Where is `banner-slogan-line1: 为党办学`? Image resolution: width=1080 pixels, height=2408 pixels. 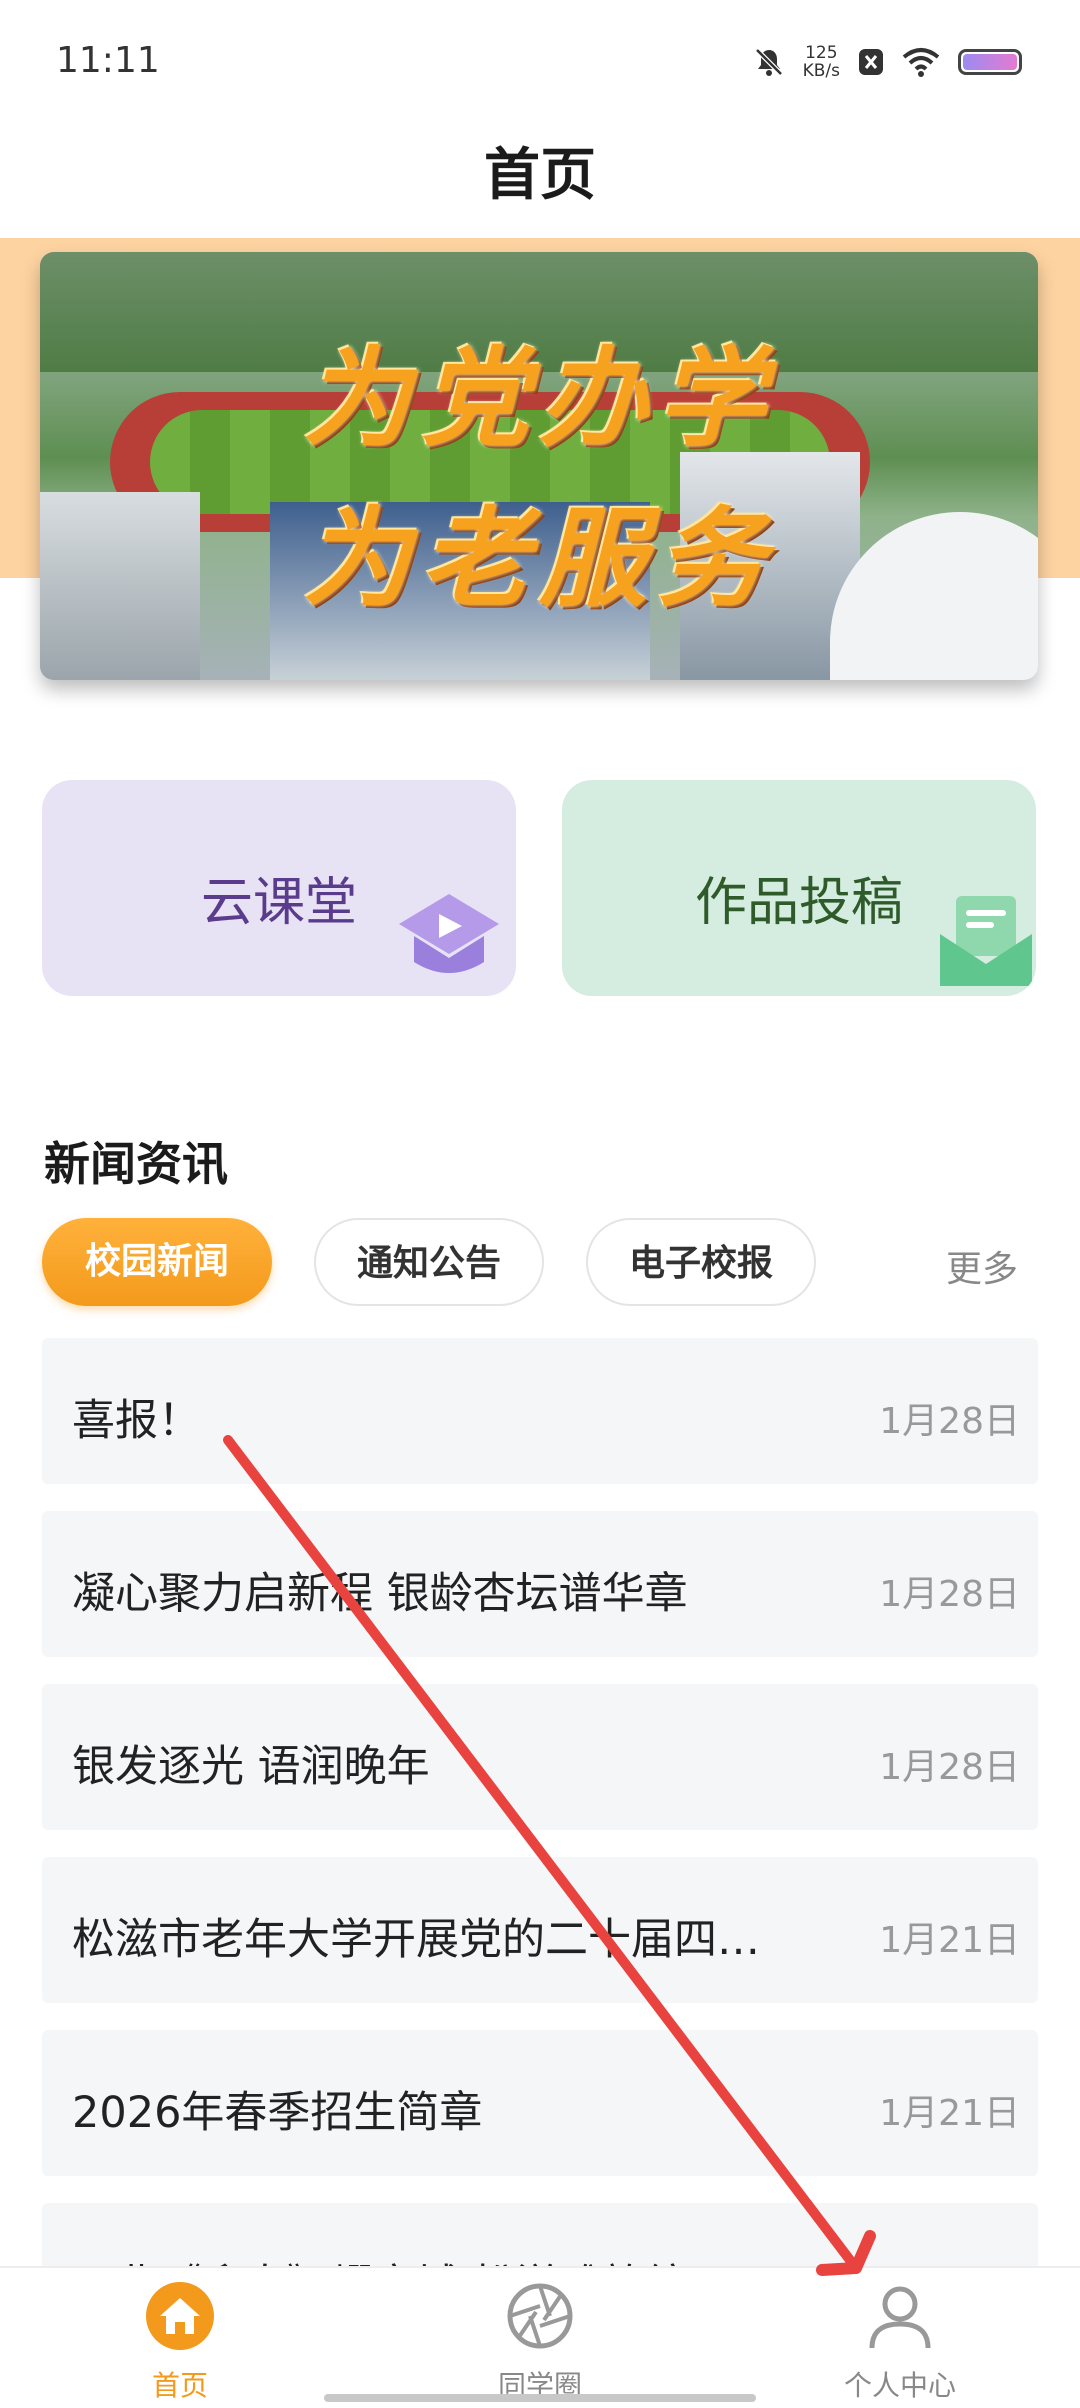
banner-slogan-line1: 为党办学 is located at coordinates (538, 399).